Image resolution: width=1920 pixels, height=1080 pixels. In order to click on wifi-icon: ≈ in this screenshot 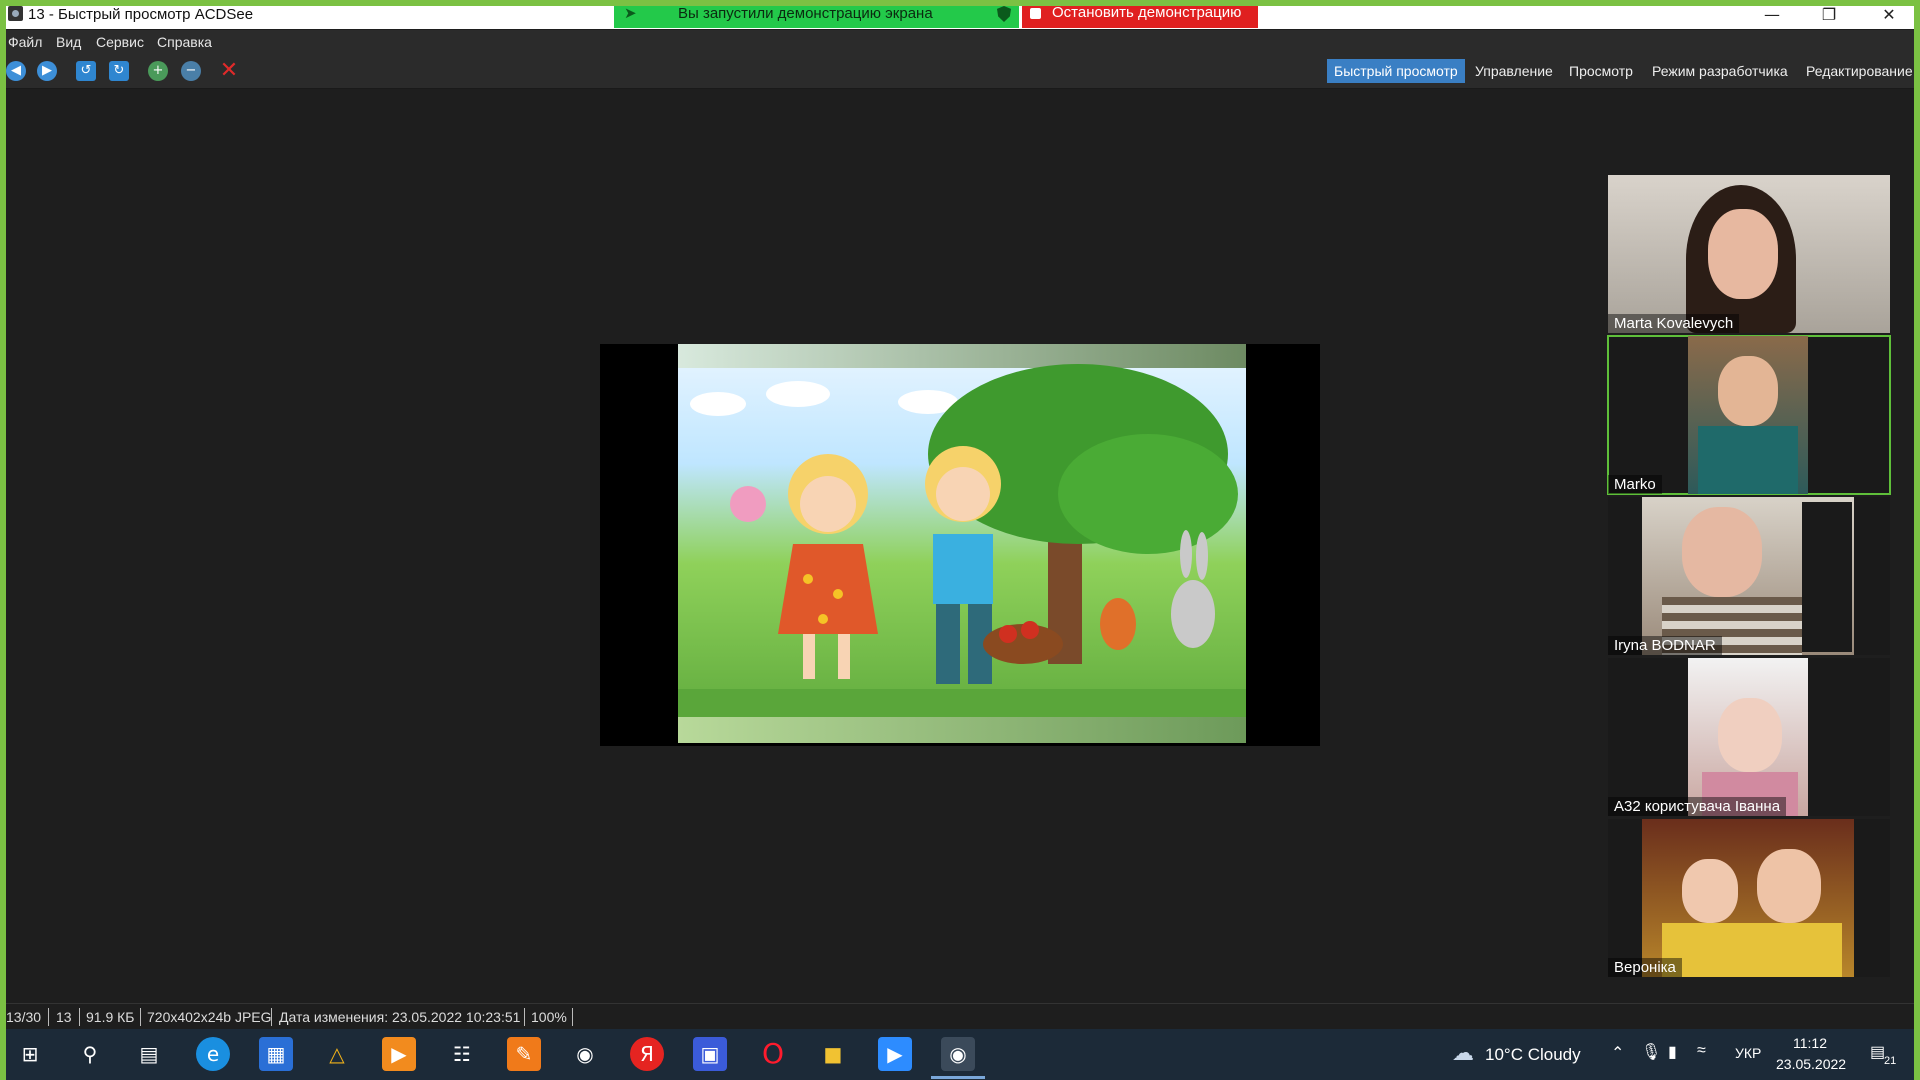, I will do `click(1701, 1051)`.